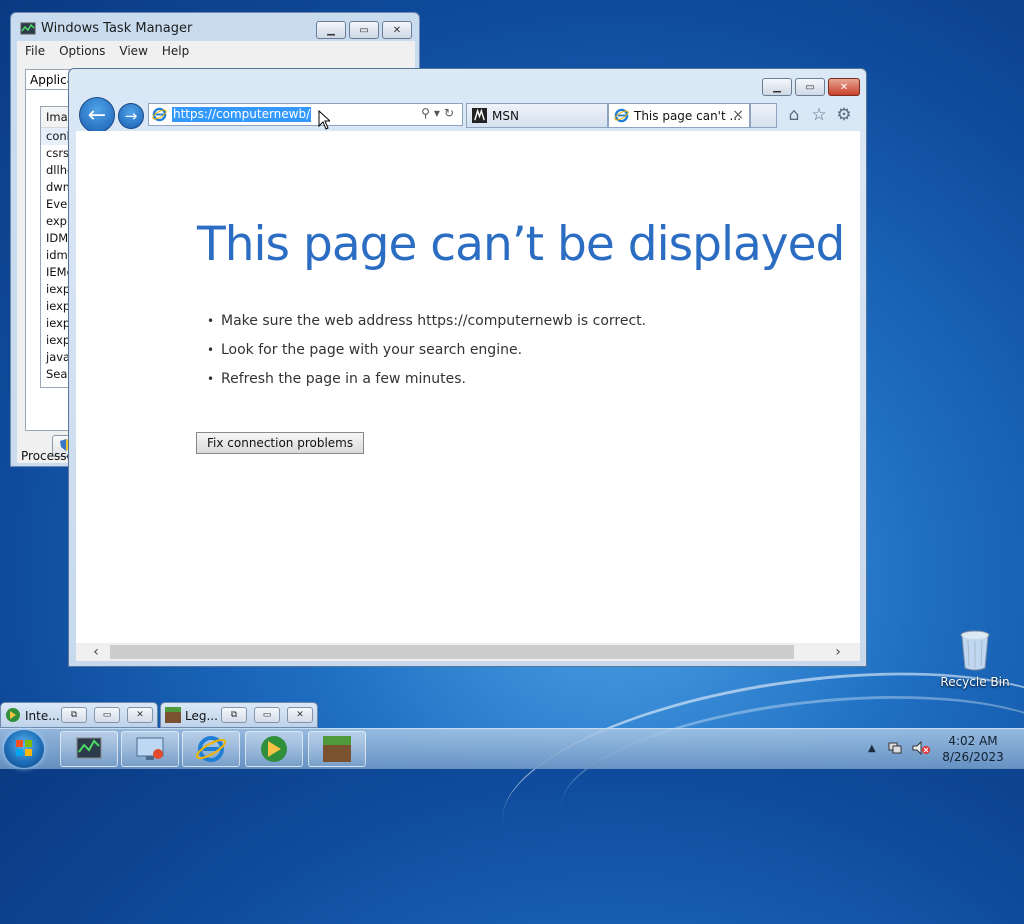 Image resolution: width=1024 pixels, height=924 pixels. What do you see at coordinates (521, 244) in the screenshot?
I see `page-title: This page can’t be displayed` at bounding box center [521, 244].